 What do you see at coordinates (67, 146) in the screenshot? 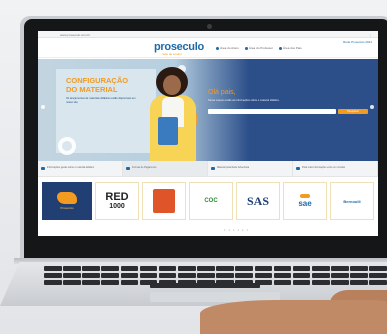
I see `ring-decoration` at bounding box center [67, 146].